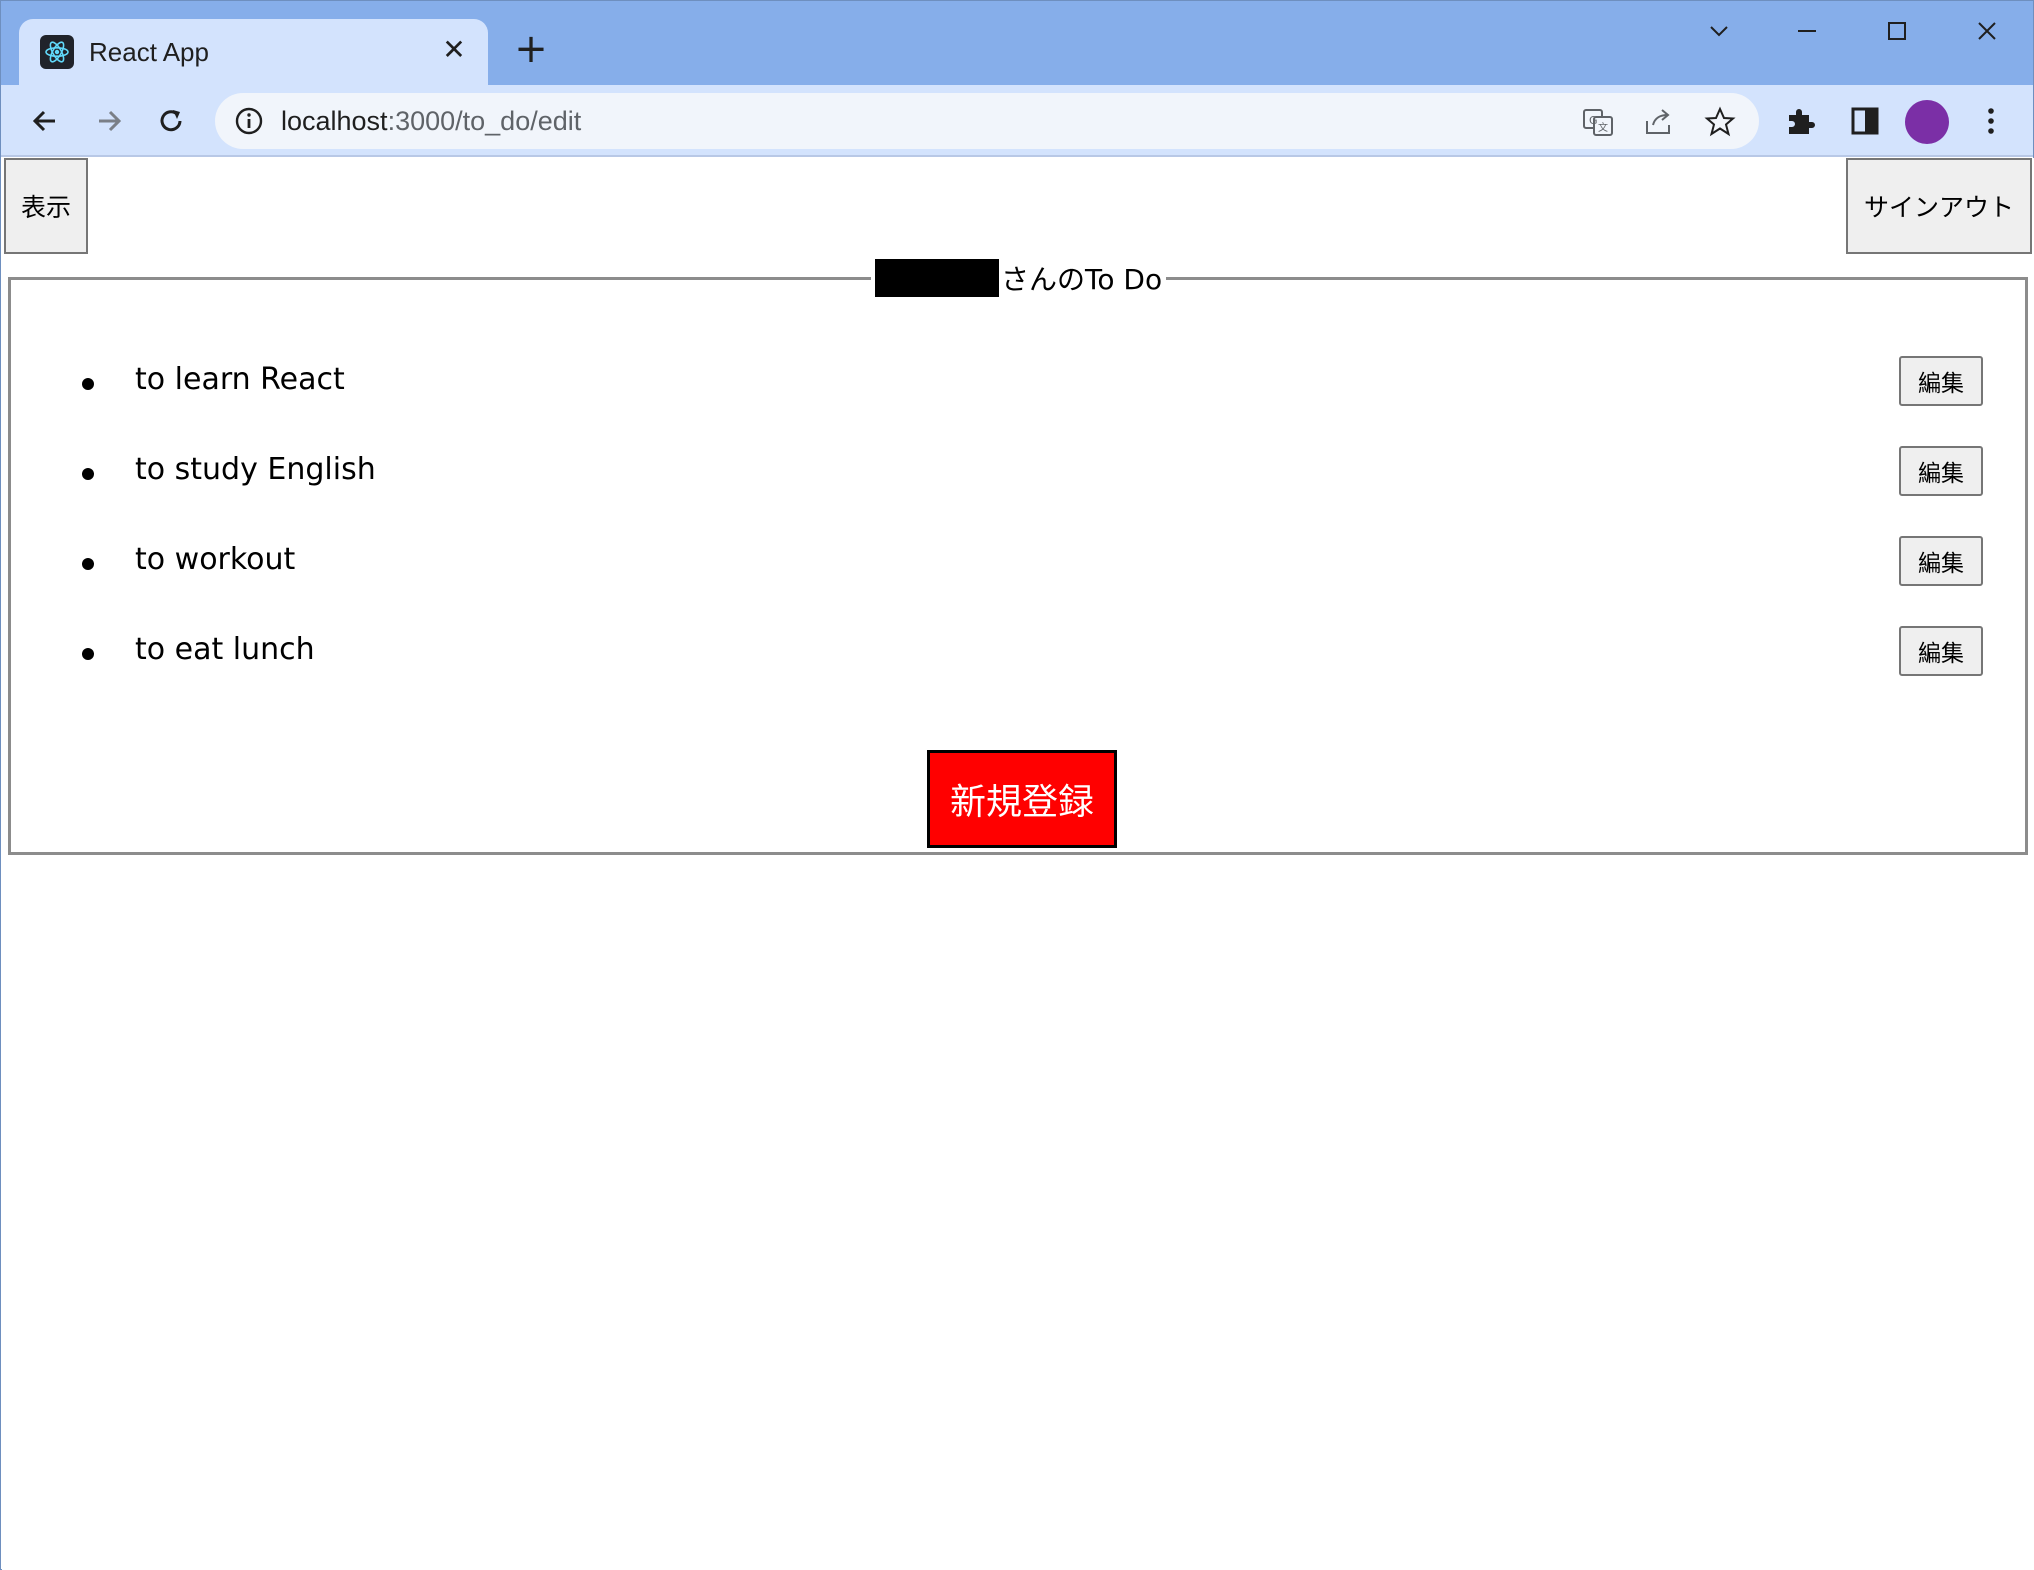 Image resolution: width=2034 pixels, height=1570 pixels. Describe the element at coordinates (1865, 121) in the screenshot. I see `side-panel-icon` at that location.